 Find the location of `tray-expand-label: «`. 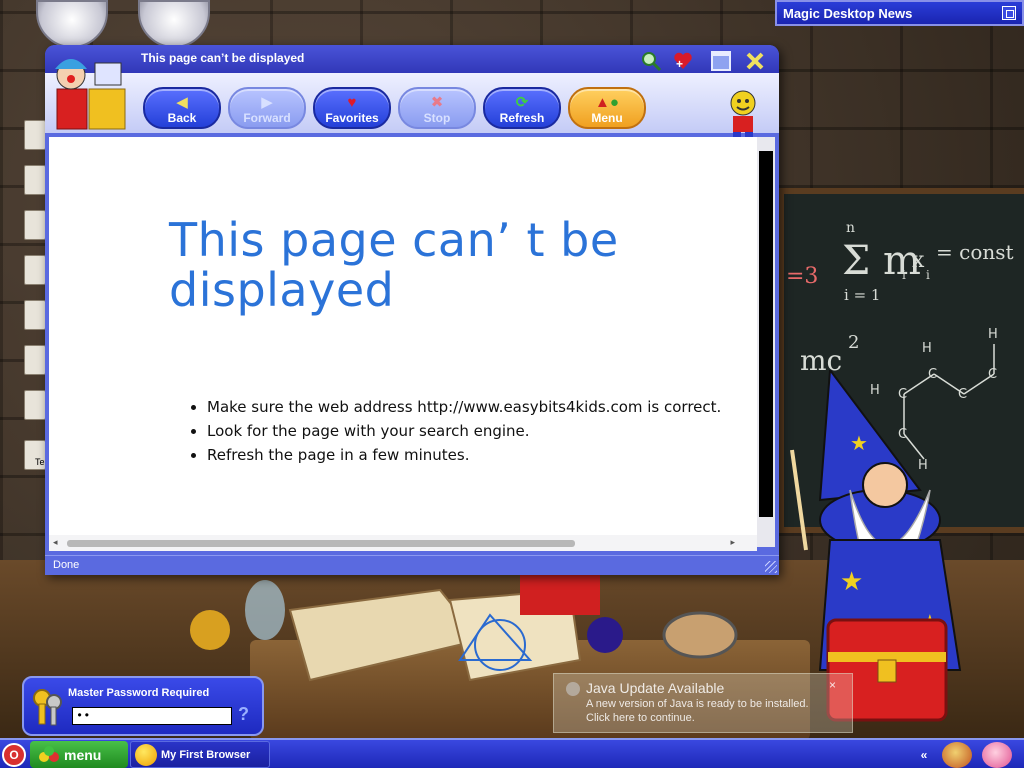

tray-expand-label: « is located at coordinates (924, 755).